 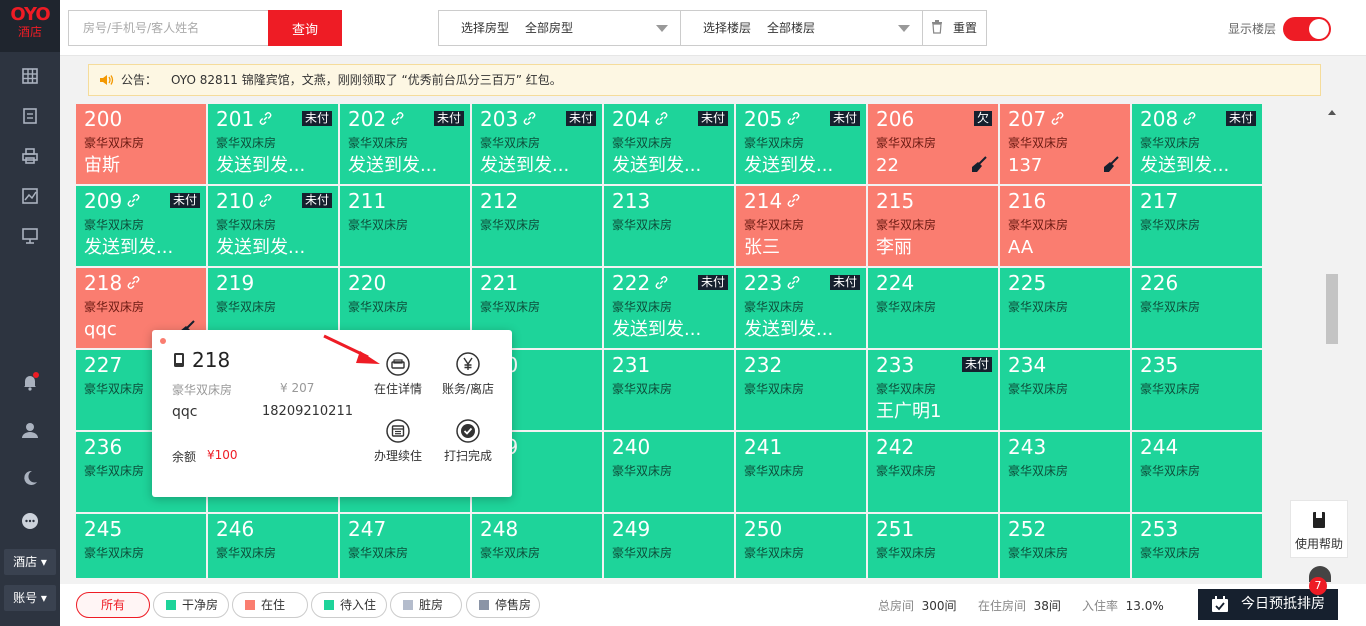 I want to click on scrollbar-thumb, so click(x=1332, y=309).